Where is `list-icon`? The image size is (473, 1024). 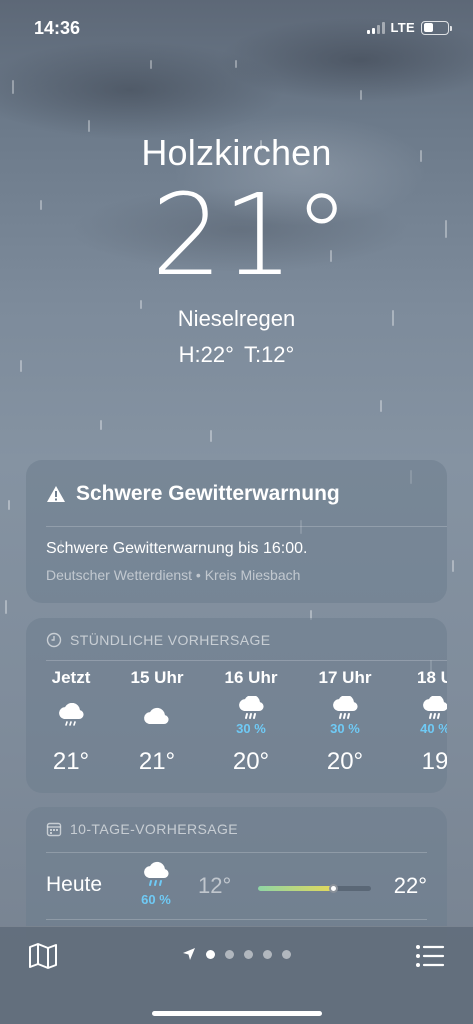 list-icon is located at coordinates (430, 956).